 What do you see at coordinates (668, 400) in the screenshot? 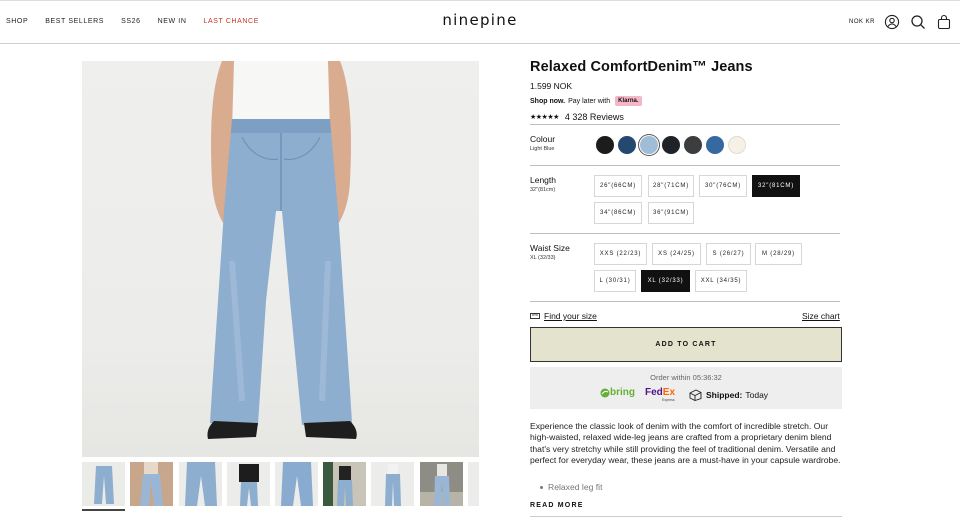
I see `fedex-sub: Express` at bounding box center [668, 400].